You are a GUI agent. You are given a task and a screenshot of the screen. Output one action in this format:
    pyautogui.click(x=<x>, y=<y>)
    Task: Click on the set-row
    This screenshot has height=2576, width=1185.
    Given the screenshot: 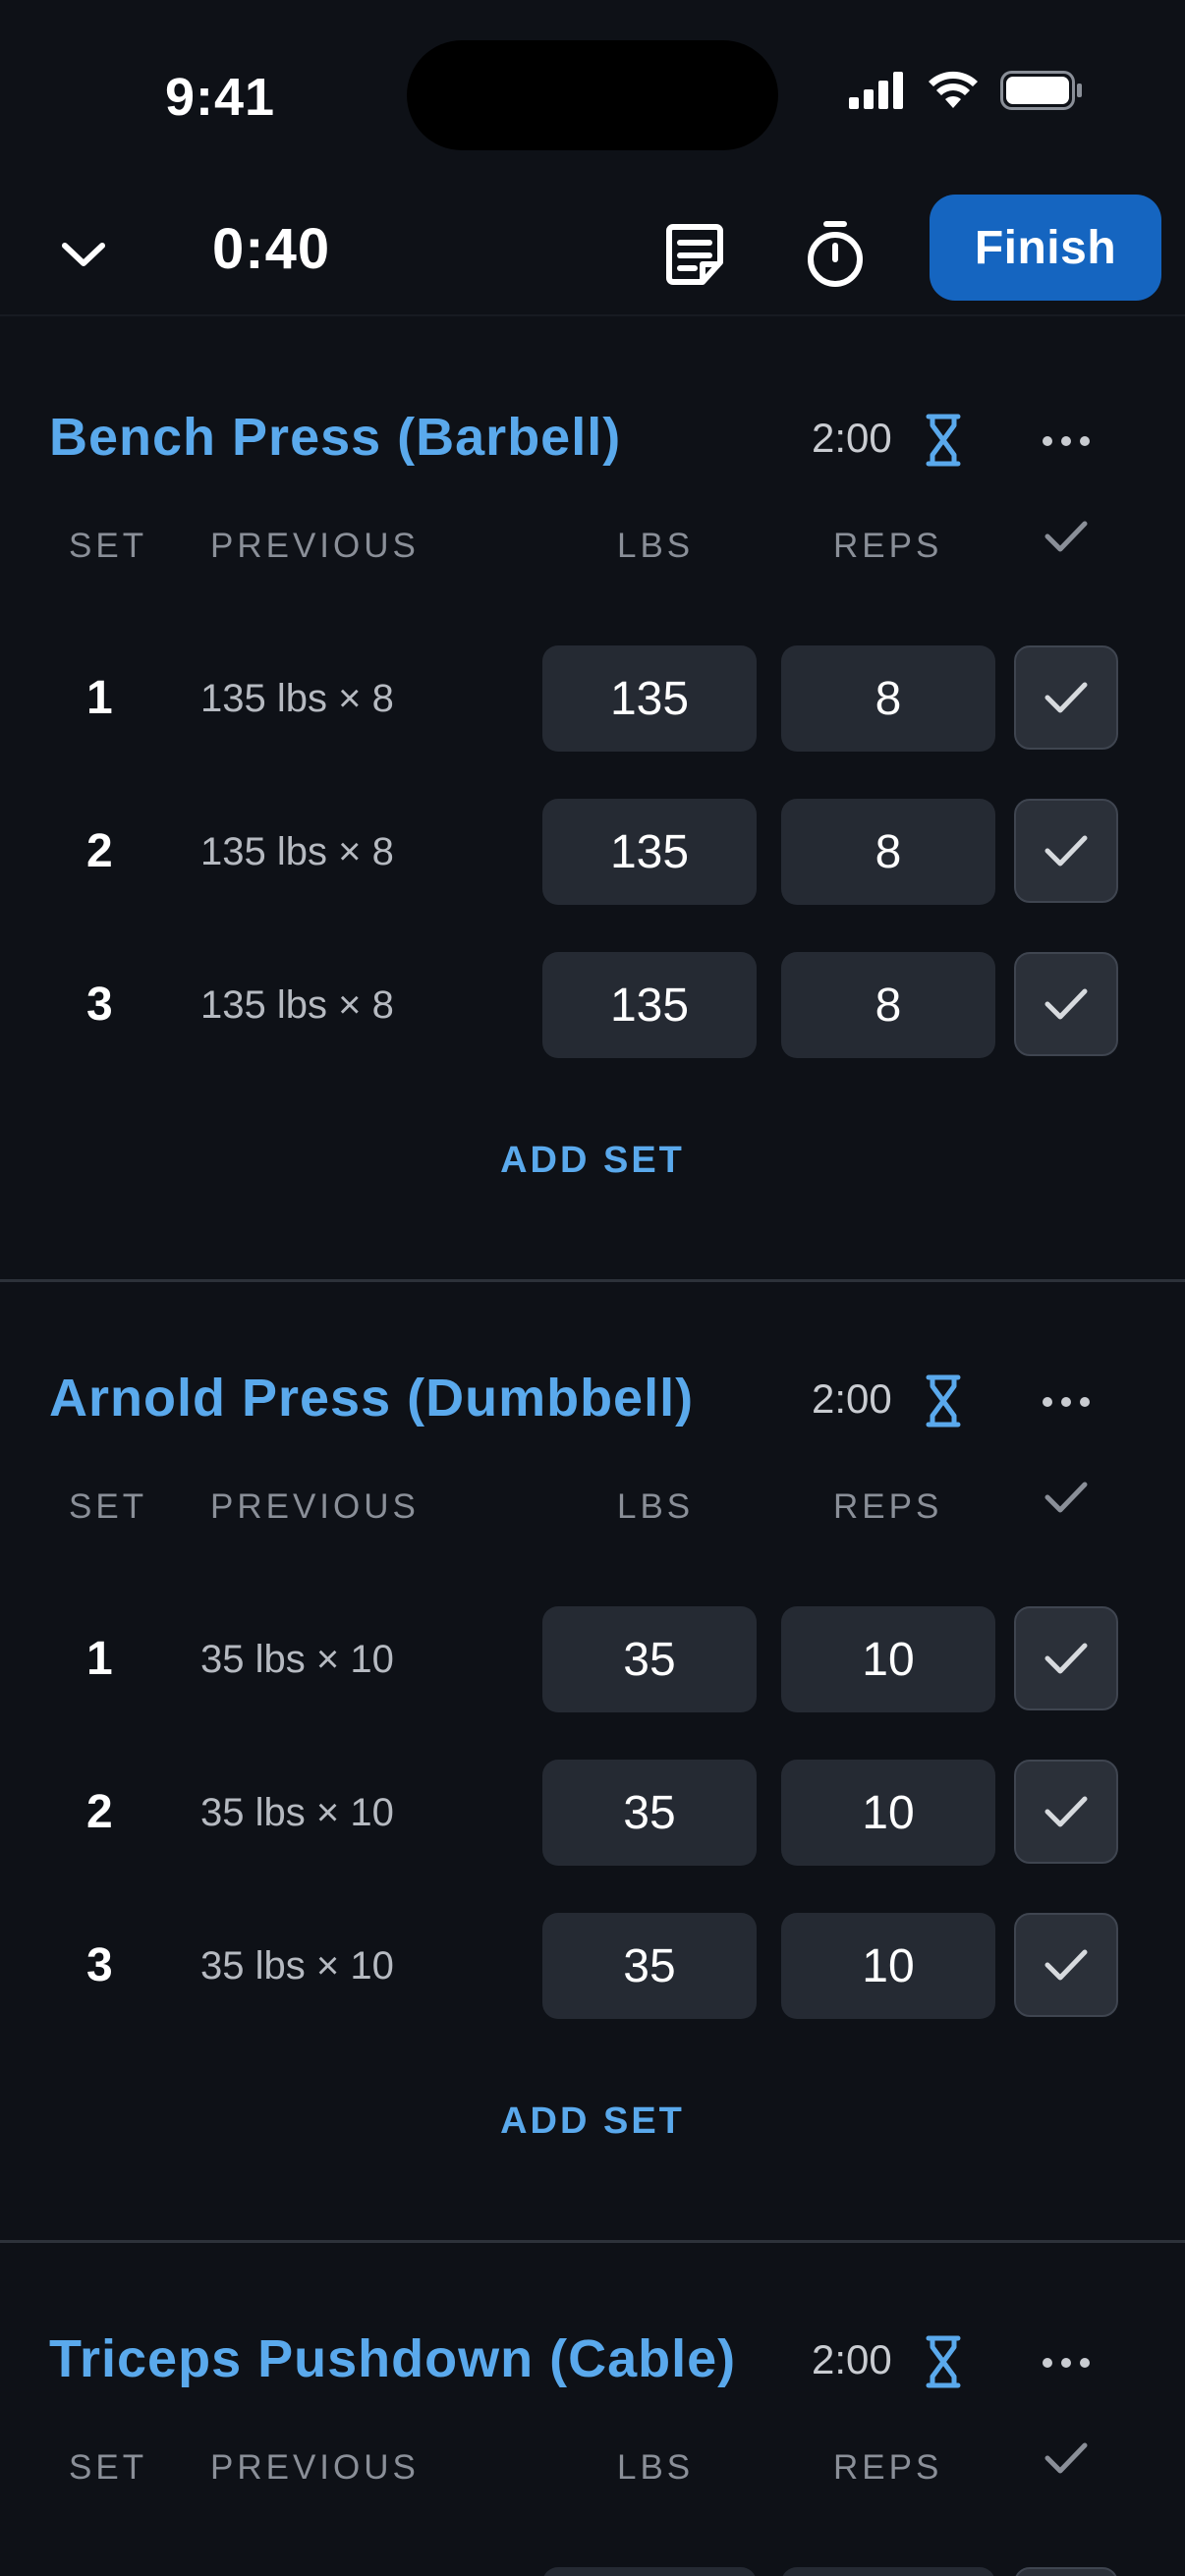 What is the action you would take?
    pyautogui.click(x=592, y=2571)
    